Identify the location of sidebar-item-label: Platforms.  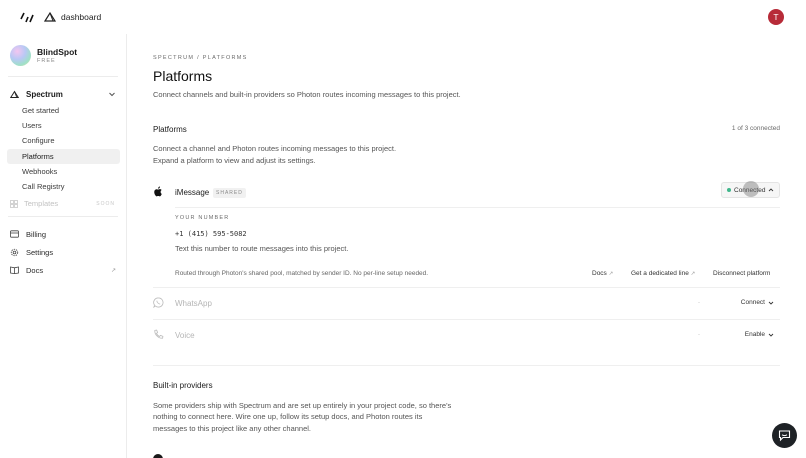
(38, 156).